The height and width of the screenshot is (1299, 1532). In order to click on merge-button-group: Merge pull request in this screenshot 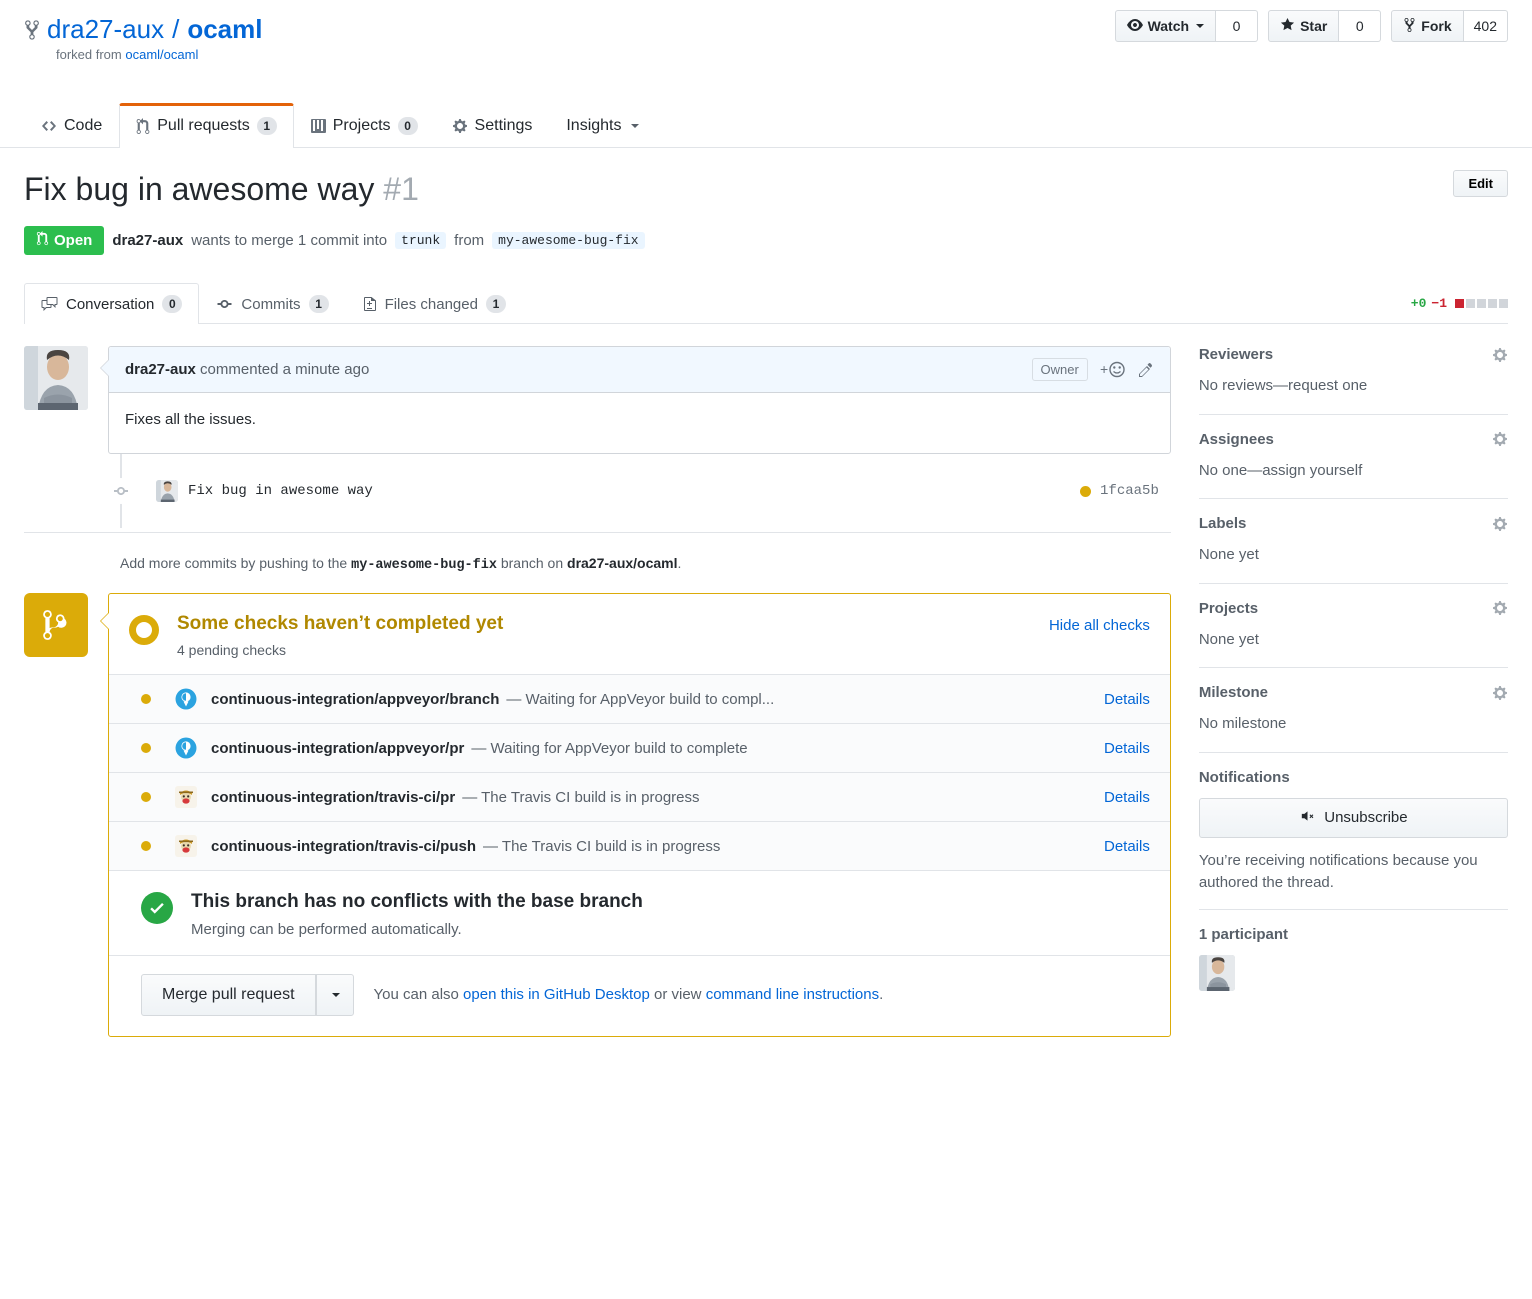, I will do `click(247, 994)`.